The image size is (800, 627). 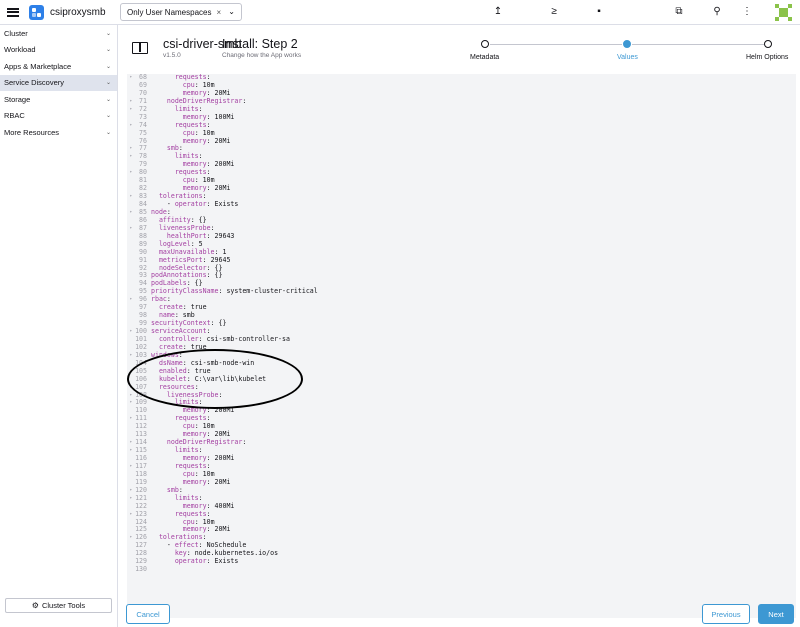 What do you see at coordinates (218, 12) in the screenshot?
I see `clear-namespace-icon: ×` at bounding box center [218, 12].